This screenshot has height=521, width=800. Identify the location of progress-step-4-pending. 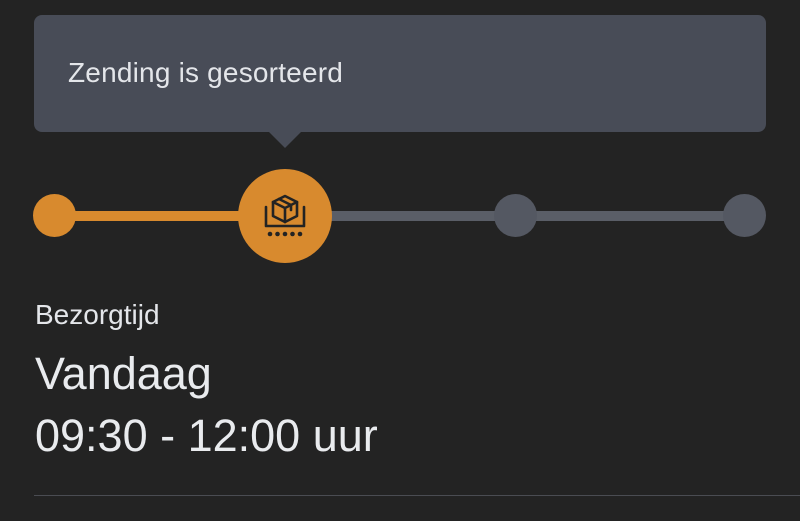
(744, 215).